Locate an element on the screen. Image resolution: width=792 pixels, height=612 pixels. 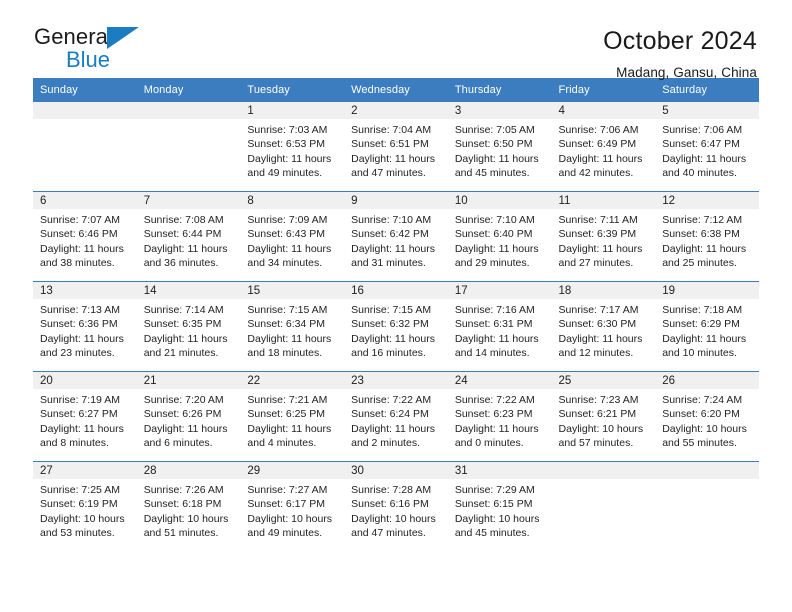
day-number: 7 is located at coordinates (188, 200).